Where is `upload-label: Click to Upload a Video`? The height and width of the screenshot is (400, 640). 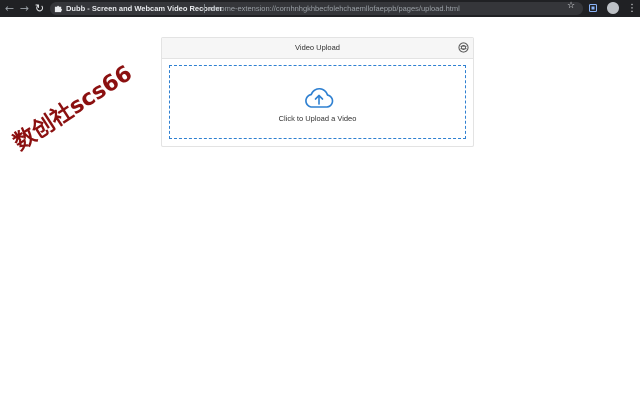
upload-label: Click to Upload a Video is located at coordinates (317, 118).